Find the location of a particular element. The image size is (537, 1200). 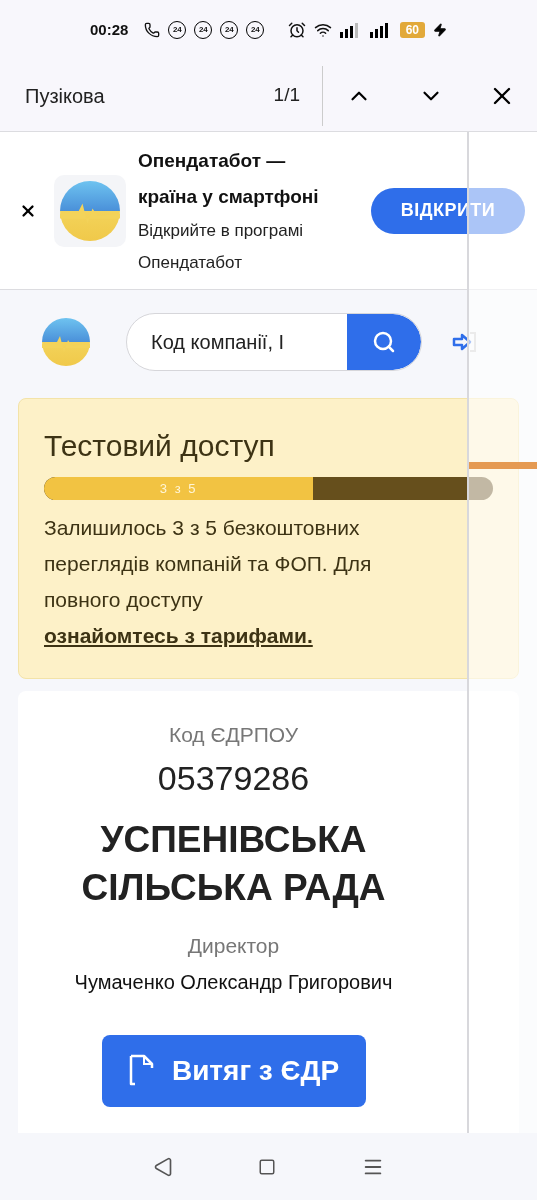

wifi-icon is located at coordinates (322, 30).